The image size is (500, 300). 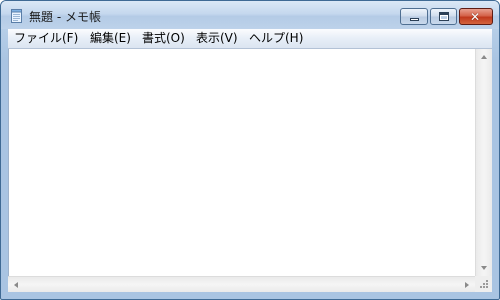 I want to click on menu-file: ファイル(F), so click(x=46, y=38).